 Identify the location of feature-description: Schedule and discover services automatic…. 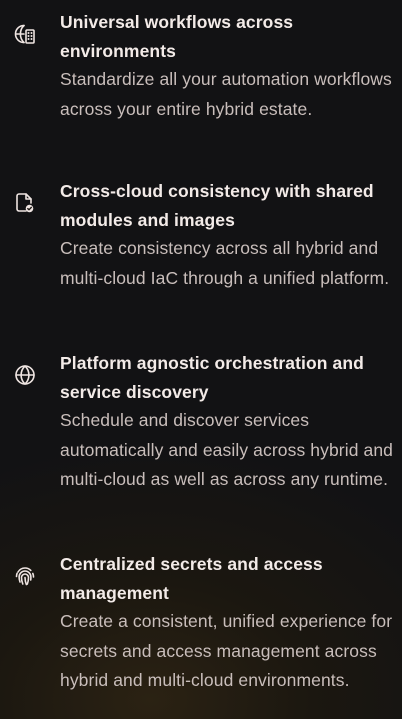
(226, 449).